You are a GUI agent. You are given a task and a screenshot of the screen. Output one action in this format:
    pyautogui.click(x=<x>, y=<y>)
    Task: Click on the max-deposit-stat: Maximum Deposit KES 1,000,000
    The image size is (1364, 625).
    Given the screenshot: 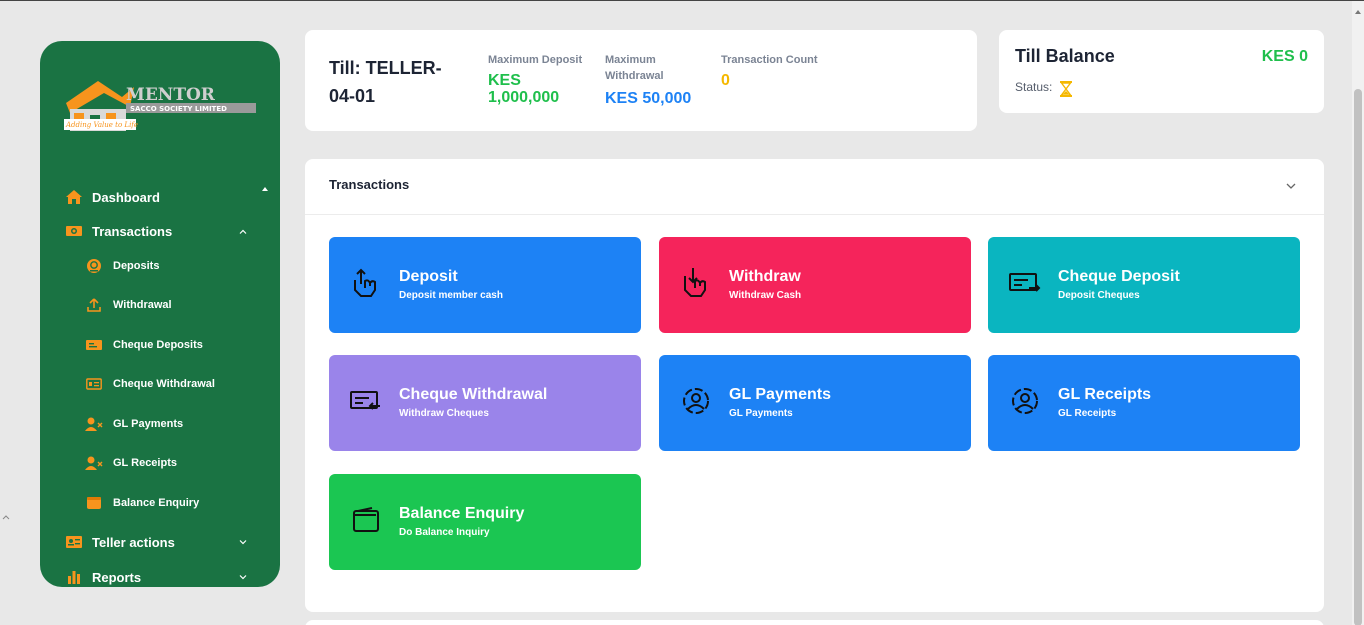 What is the action you would take?
    pyautogui.click(x=538, y=79)
    